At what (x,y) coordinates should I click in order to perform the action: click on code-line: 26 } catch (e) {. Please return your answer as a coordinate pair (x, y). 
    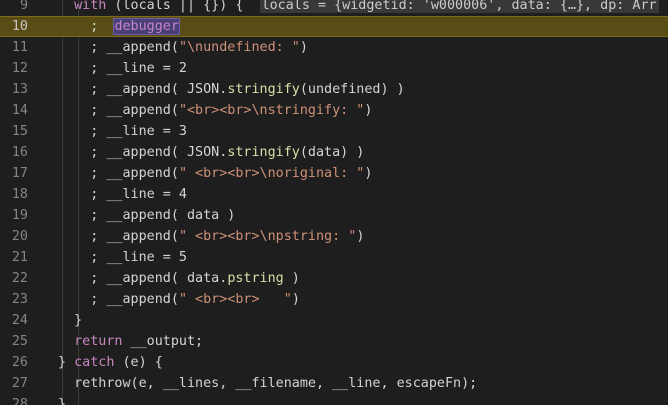
    Looking at the image, I should click on (334, 362).